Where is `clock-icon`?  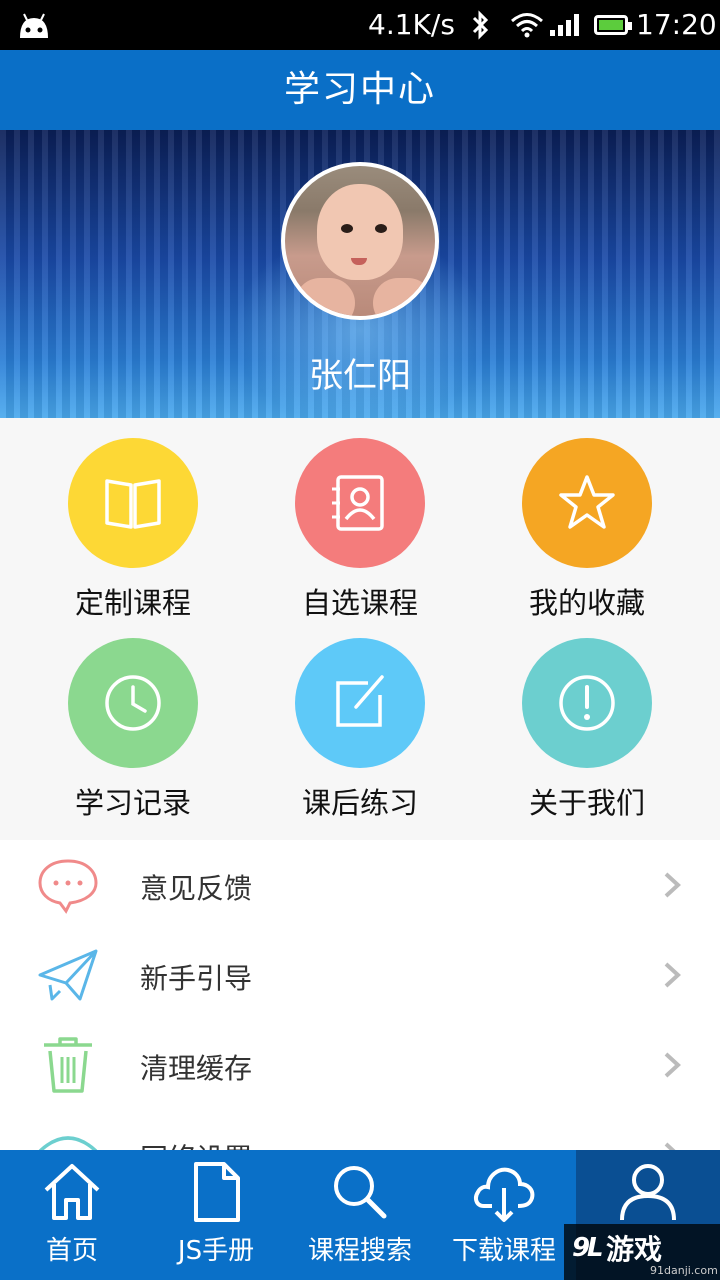 clock-icon is located at coordinates (133, 703).